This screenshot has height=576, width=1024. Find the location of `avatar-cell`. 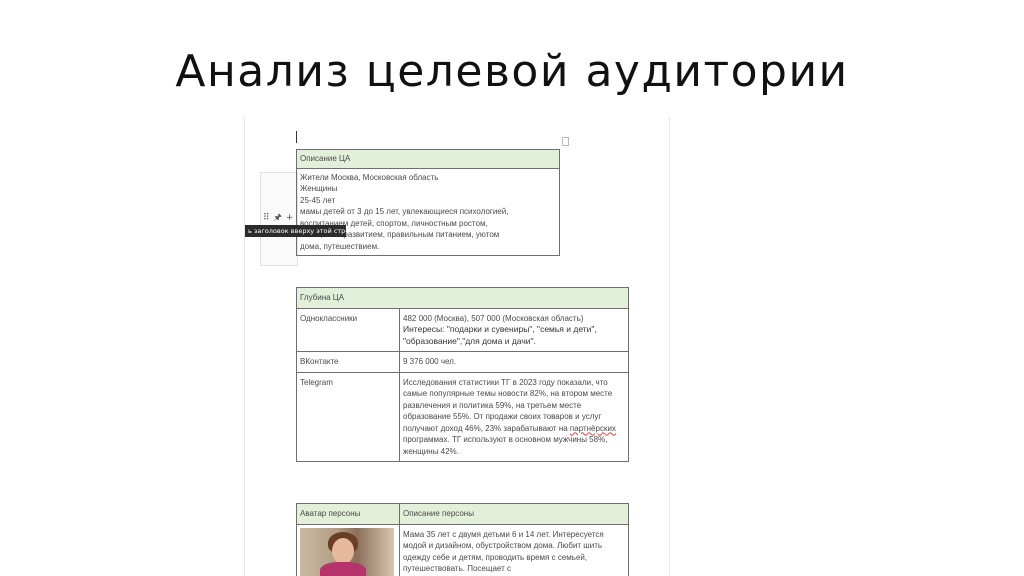

avatar-cell is located at coordinates (348, 549).